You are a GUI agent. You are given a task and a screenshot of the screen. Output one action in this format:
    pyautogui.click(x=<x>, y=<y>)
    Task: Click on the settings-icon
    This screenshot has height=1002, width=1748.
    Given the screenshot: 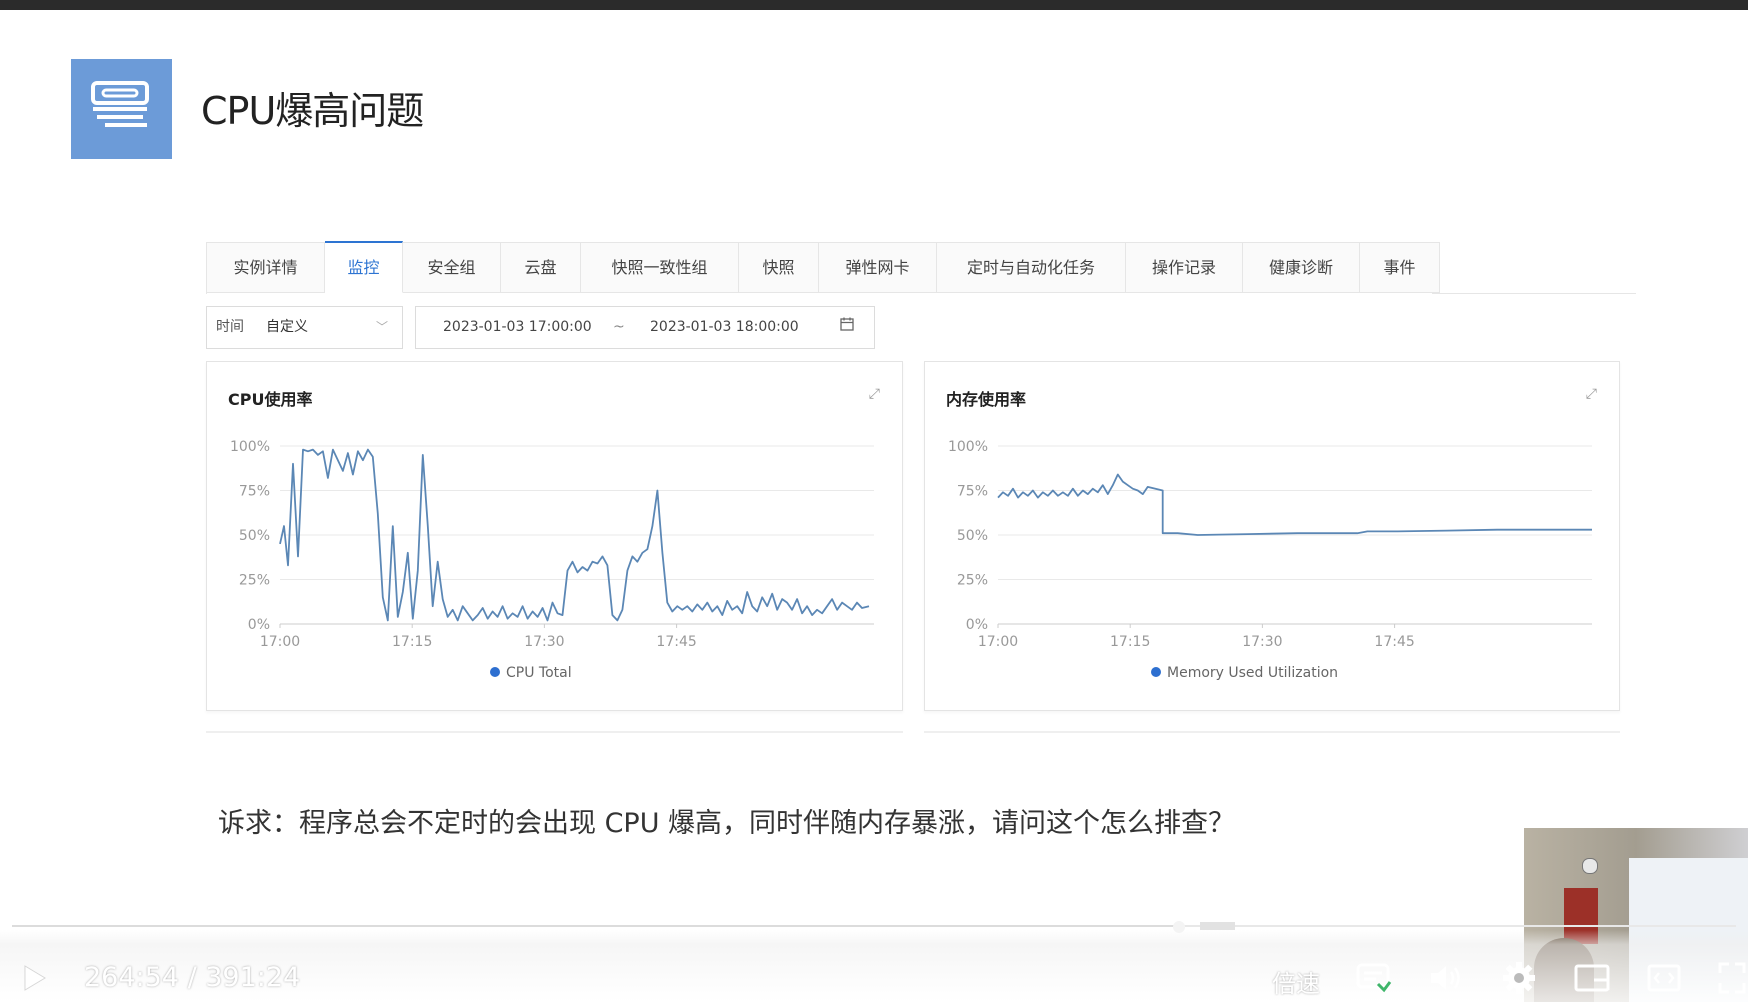 What is the action you would take?
    pyautogui.click(x=1519, y=980)
    